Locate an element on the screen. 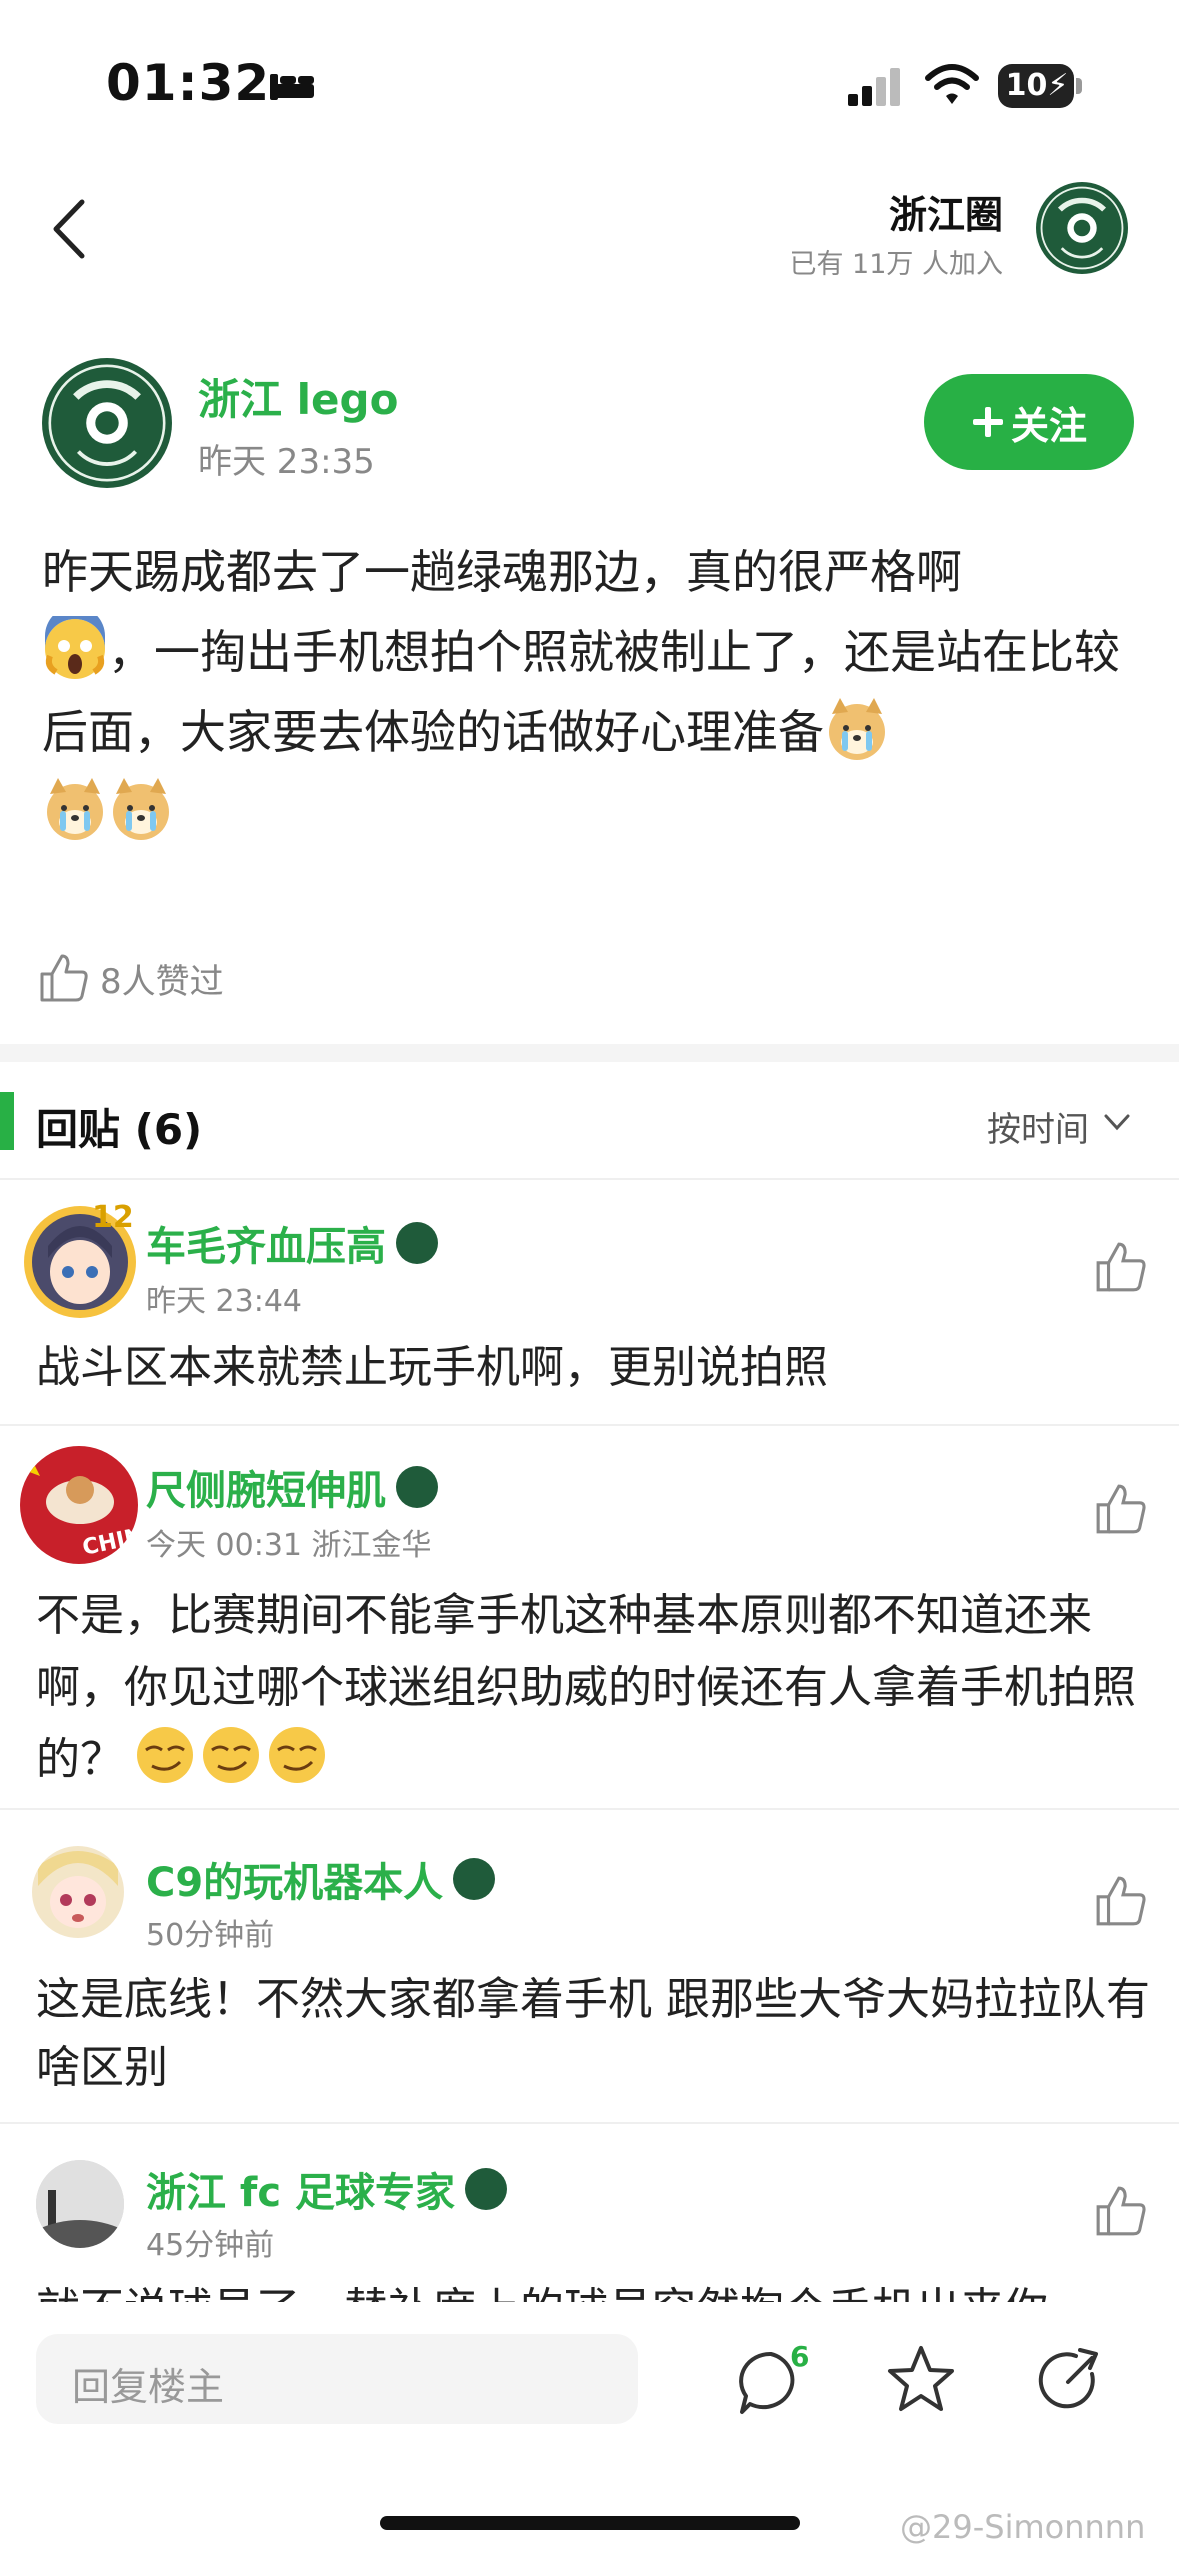 The width and height of the screenshot is (1179, 2556). stadium-photo-avatar-icon is located at coordinates (80, 2204).